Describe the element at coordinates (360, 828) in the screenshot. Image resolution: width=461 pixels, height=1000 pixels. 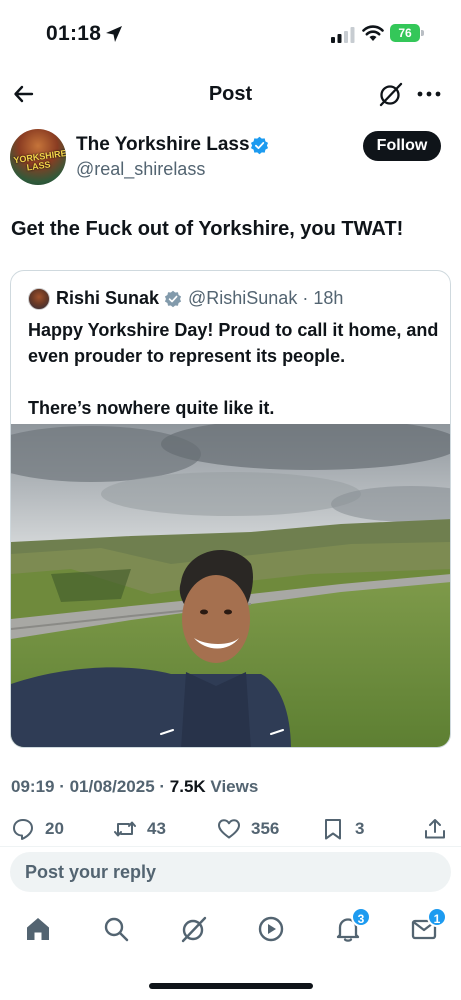
I see `bookmark-count: 3` at that location.